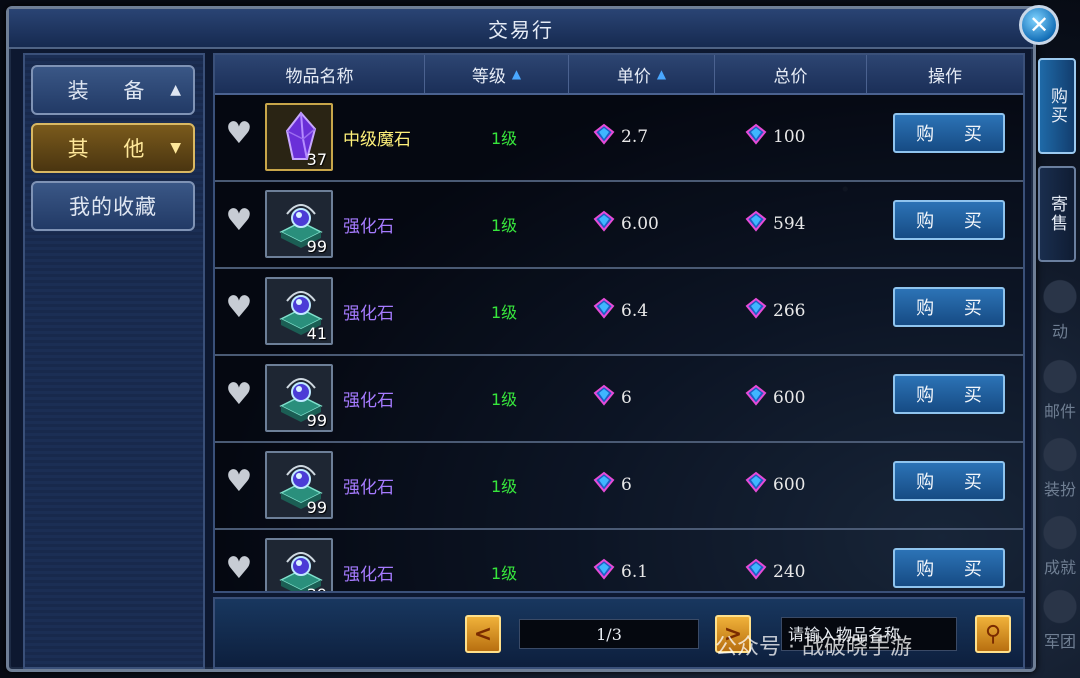  I want to click on total-price: 240, so click(775, 571).